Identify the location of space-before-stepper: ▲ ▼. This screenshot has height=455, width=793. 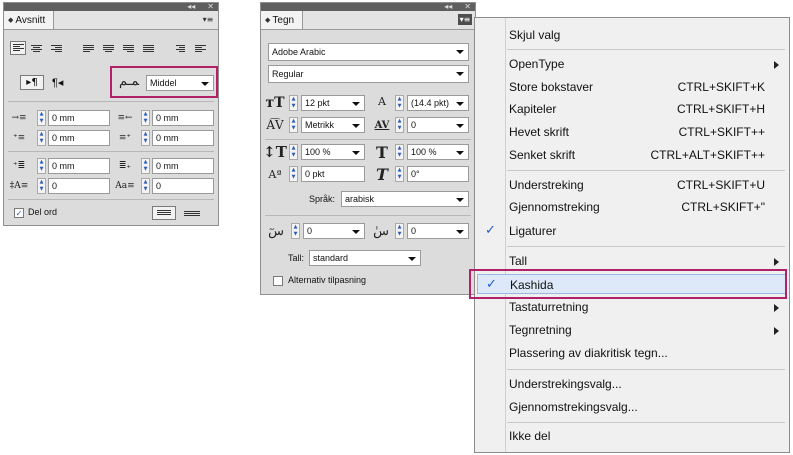
(41, 166).